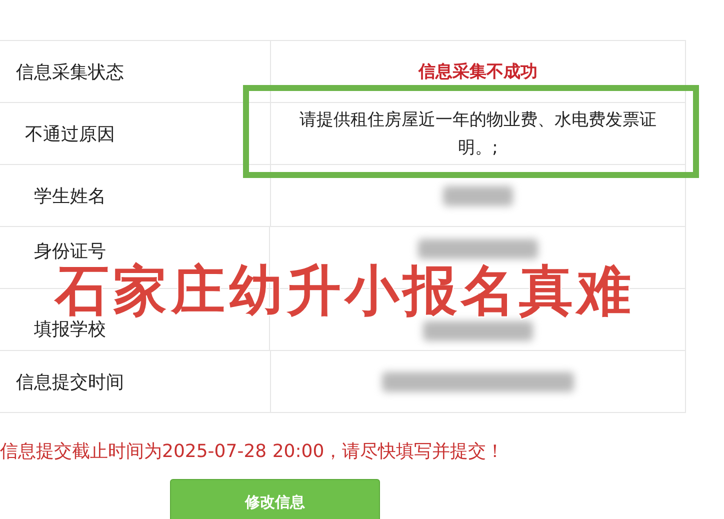  I want to click on blurred-value, so click(478, 196).